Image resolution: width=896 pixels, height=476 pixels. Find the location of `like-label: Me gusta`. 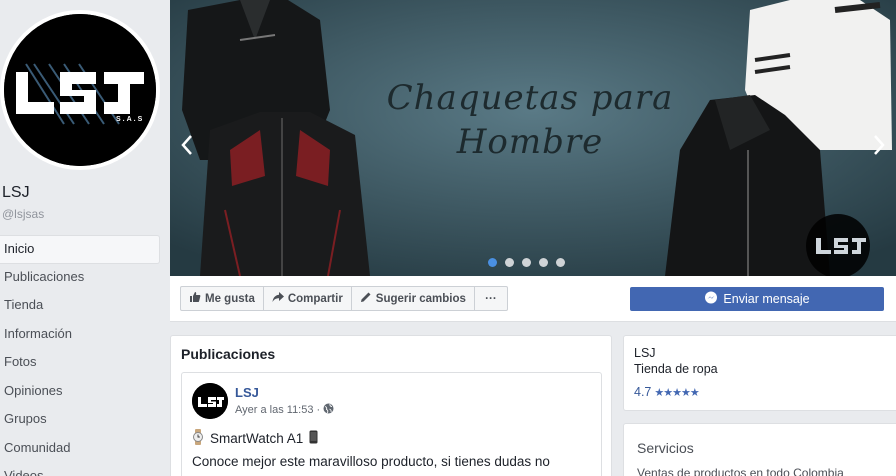

like-label: Me gusta is located at coordinates (230, 298).